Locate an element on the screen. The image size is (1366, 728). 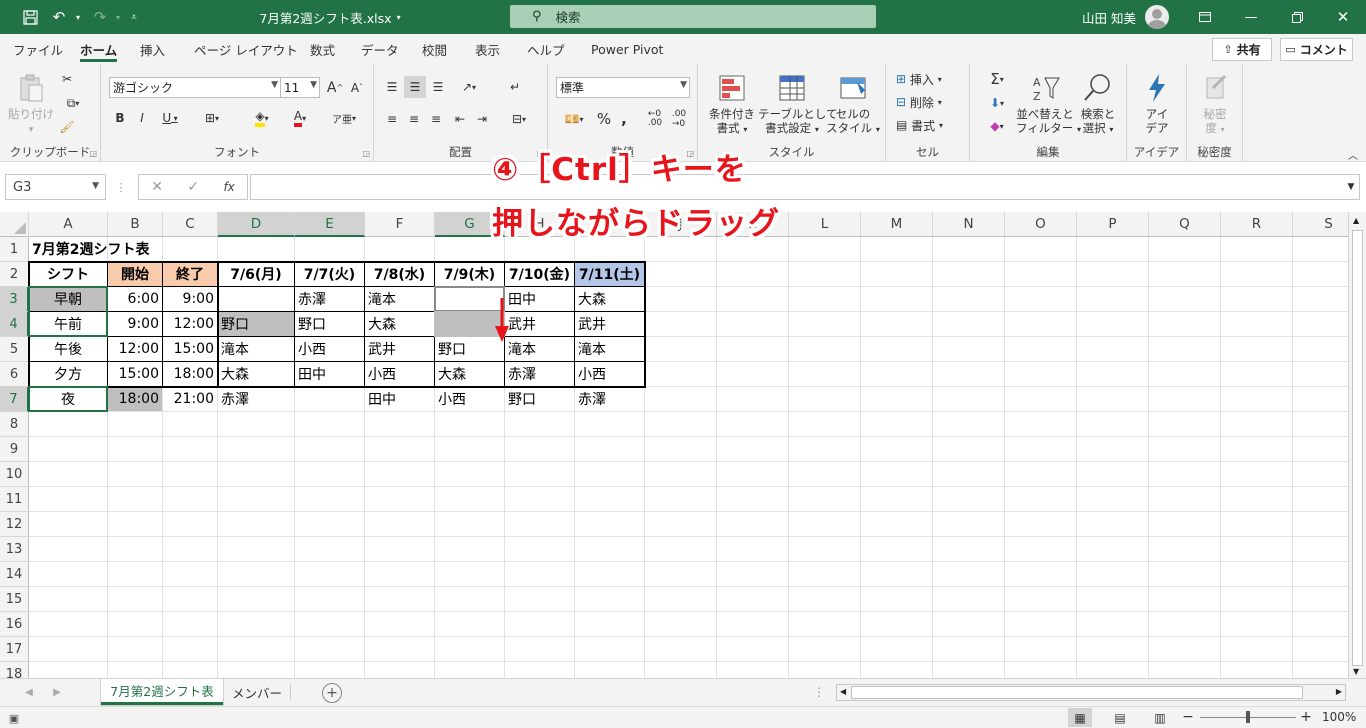
table-cell: 大森 is located at coordinates (399, 324).